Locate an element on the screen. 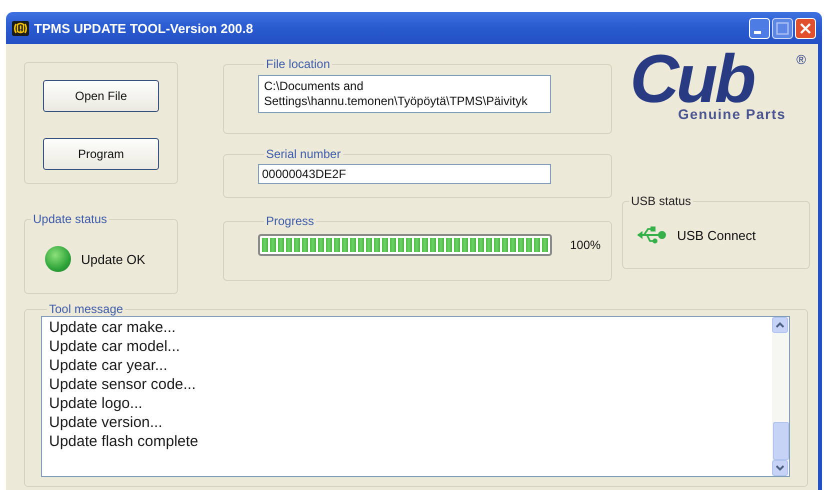  scroll-down-button is located at coordinates (780, 468).